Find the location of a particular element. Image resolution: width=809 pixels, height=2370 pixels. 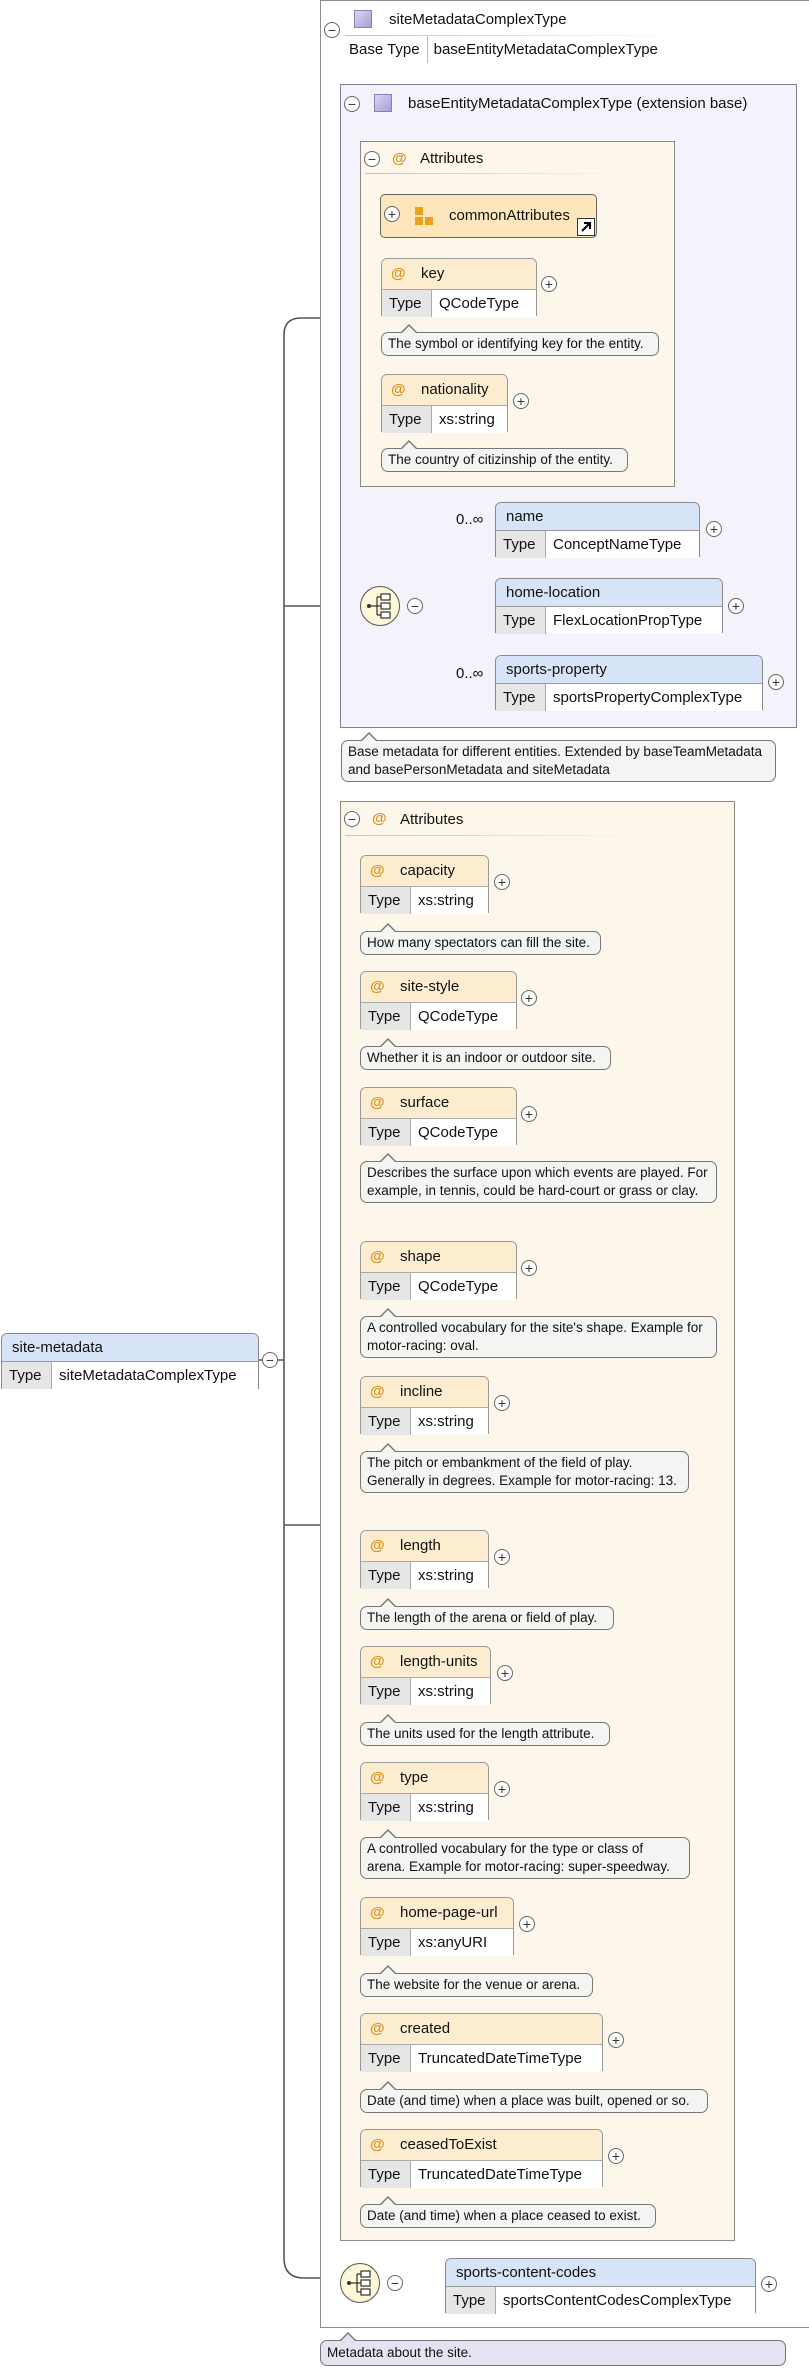

attribute-length: @ length Type xs:string is located at coordinates (424, 1559).